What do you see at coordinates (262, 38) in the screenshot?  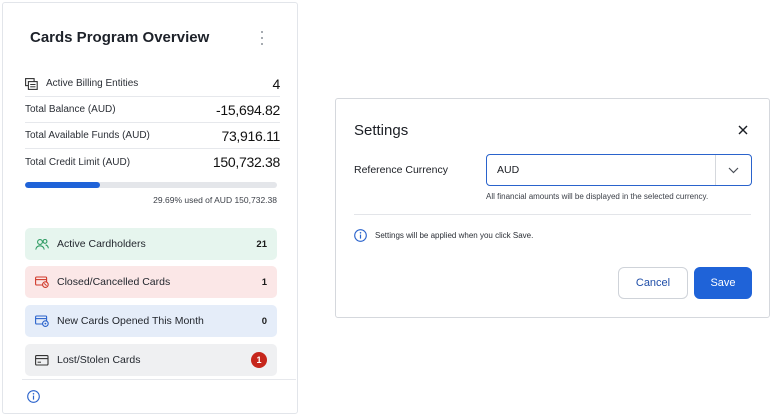 I see `more-options-icon` at bounding box center [262, 38].